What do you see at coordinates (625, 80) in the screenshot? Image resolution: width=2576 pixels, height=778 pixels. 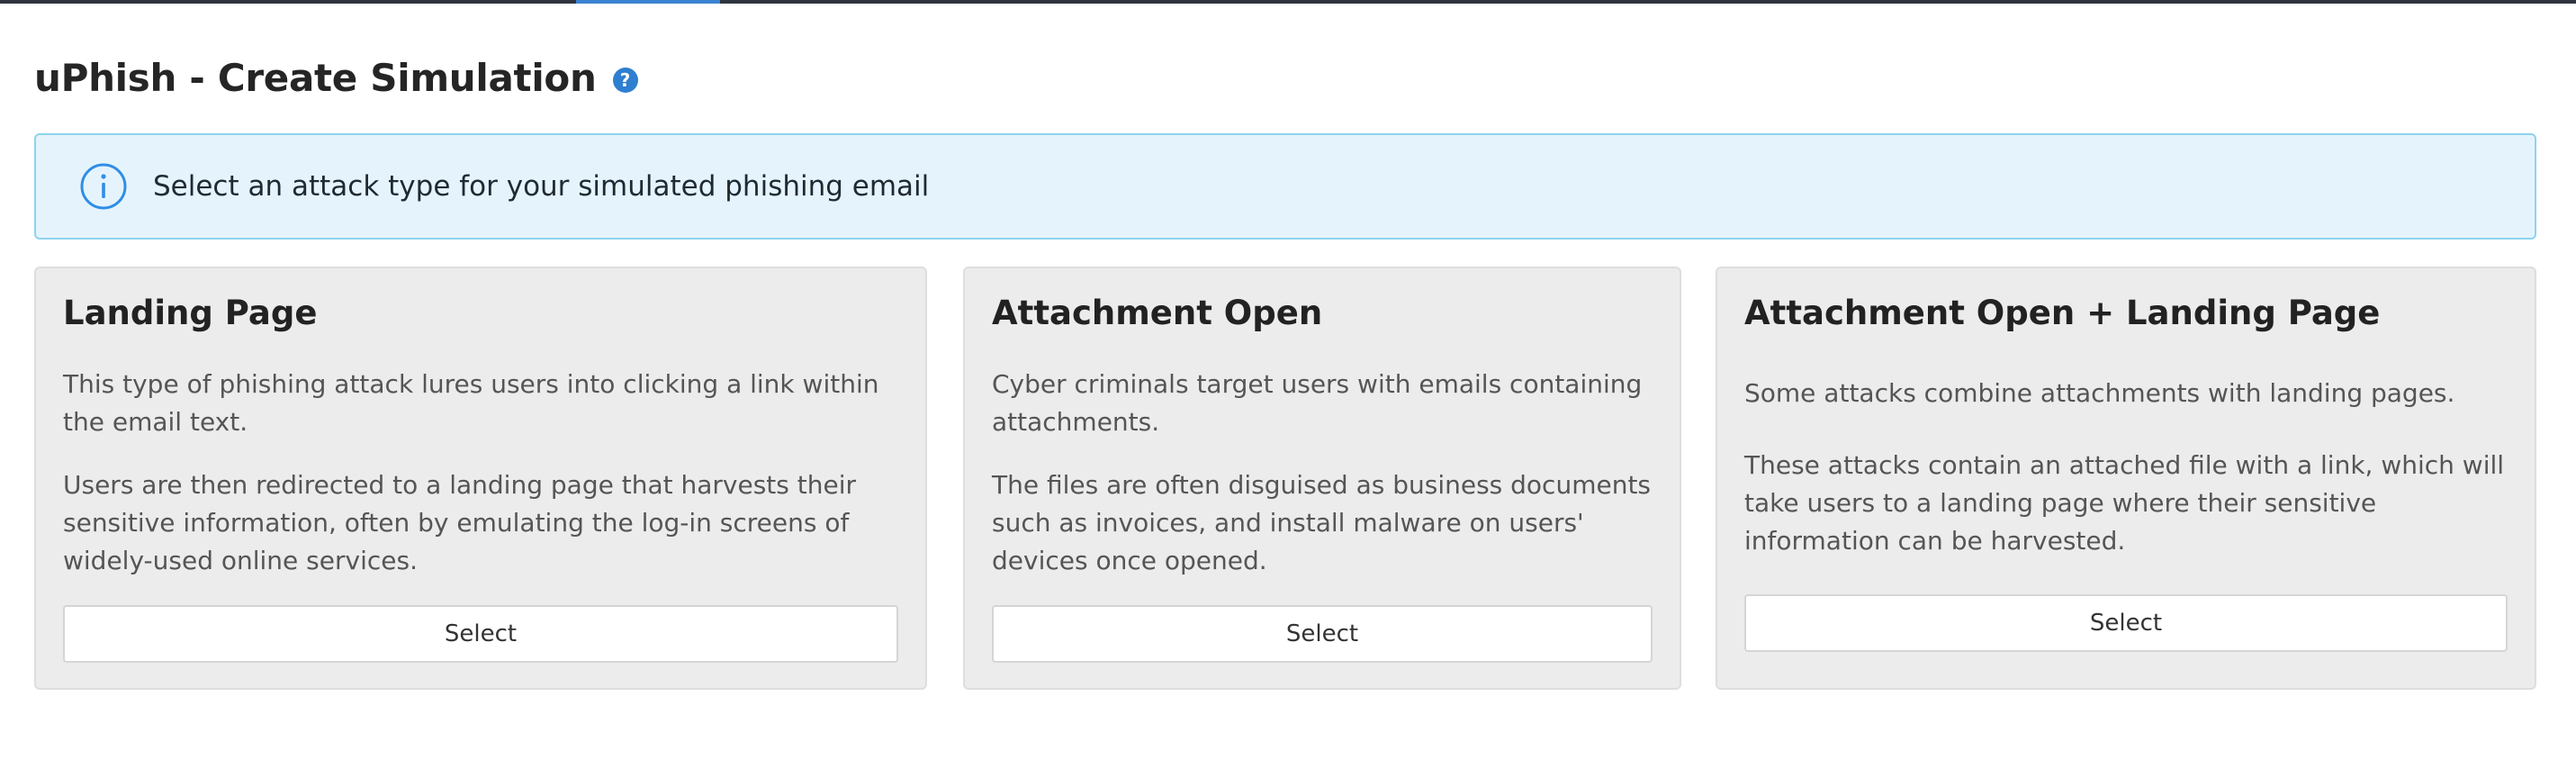 I see `question-circle-icon: ?` at bounding box center [625, 80].